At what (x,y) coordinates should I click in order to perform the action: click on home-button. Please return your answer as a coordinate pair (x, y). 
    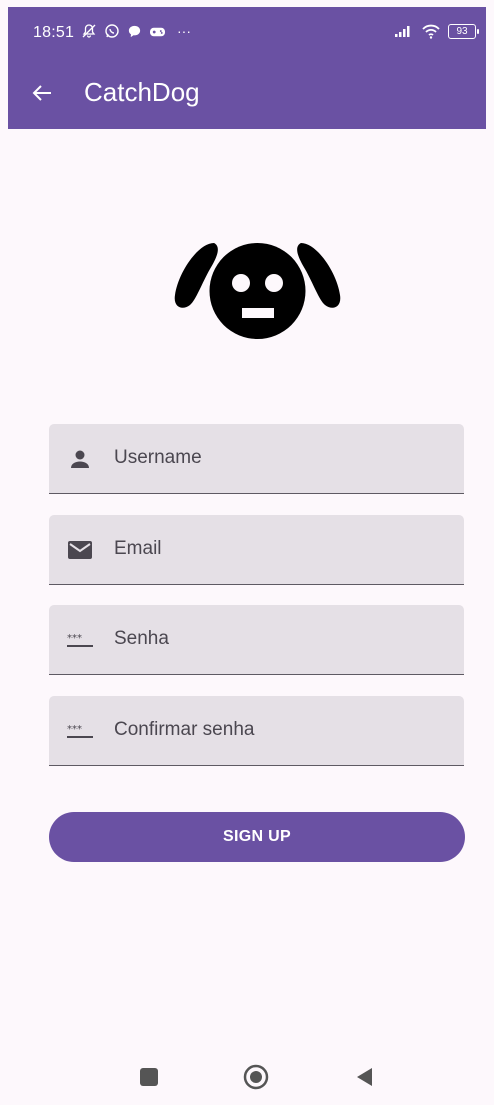
    Looking at the image, I should click on (256, 1077).